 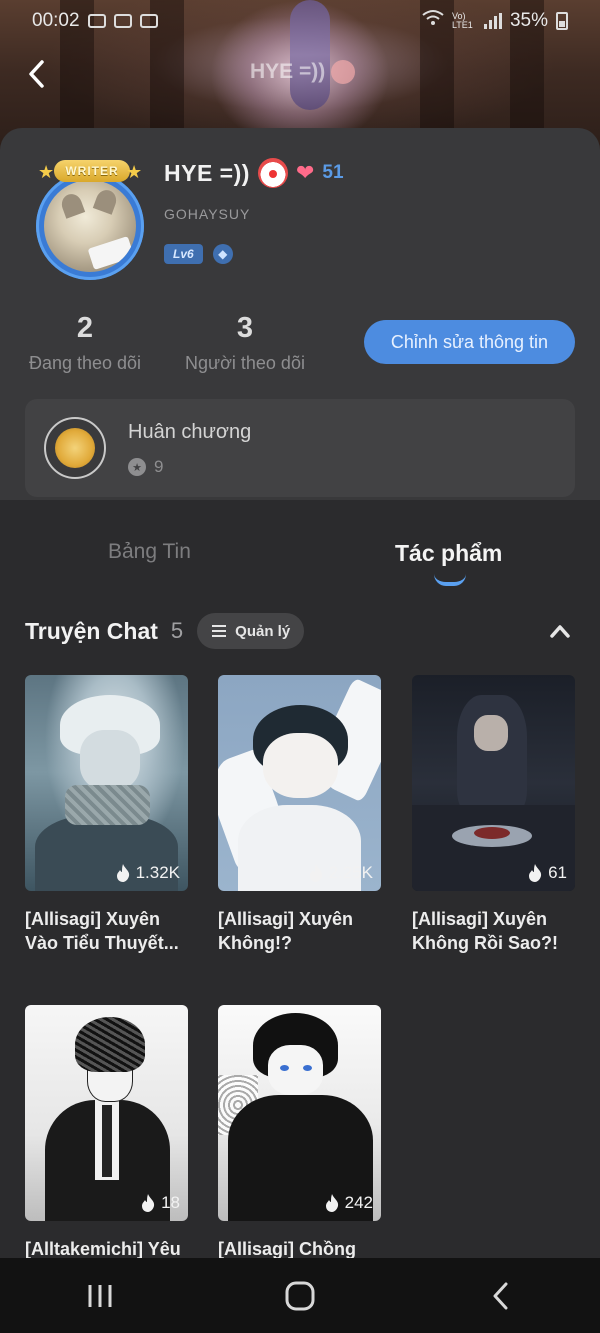 What do you see at coordinates (350, 872) in the screenshot?
I see `story-views: 2.25K` at bounding box center [350, 872].